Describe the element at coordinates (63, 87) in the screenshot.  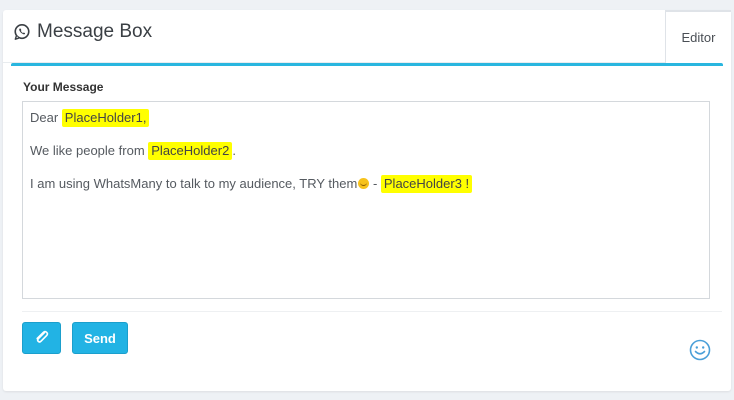
I see `your-message-label: Your Message` at that location.